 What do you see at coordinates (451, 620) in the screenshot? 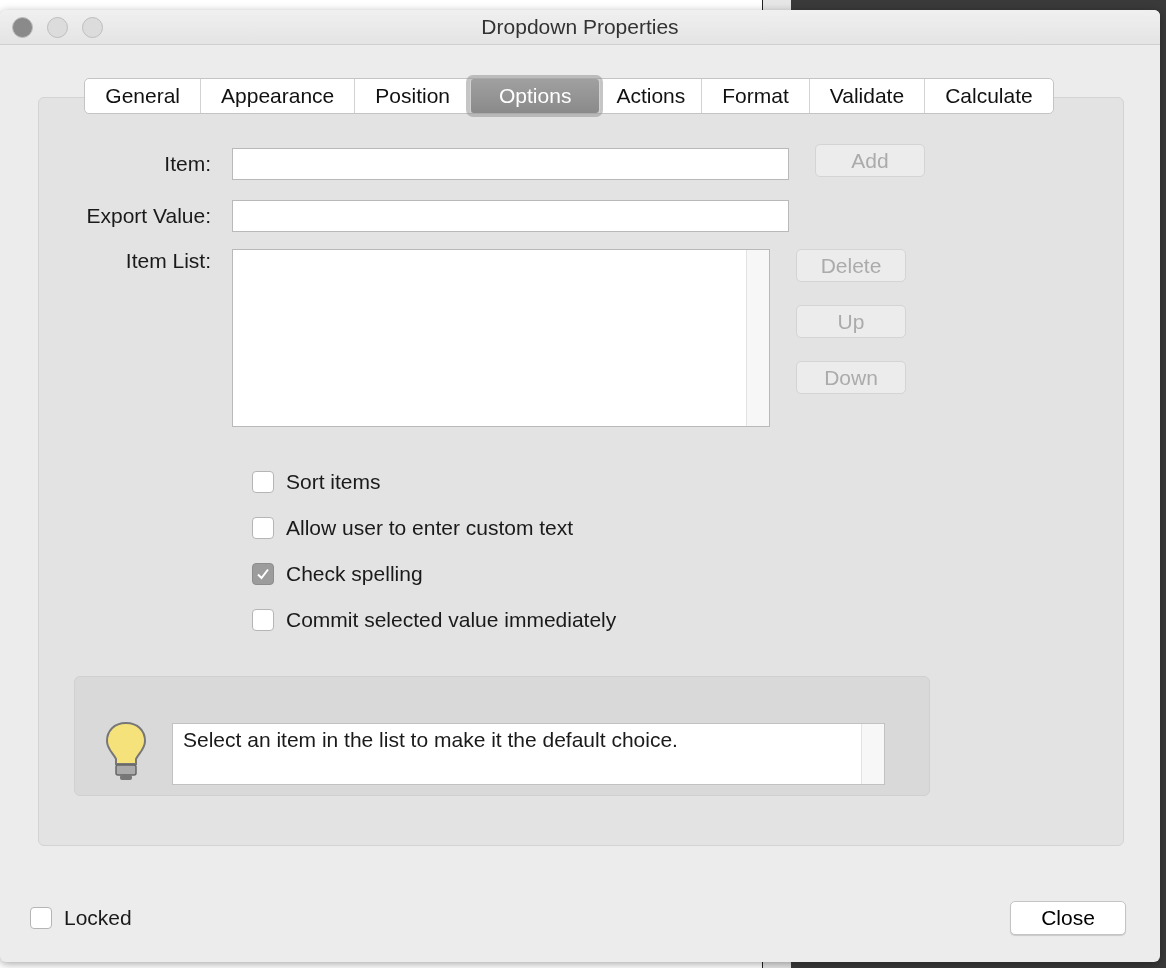
I see `option-label: Commit selected value immediately` at bounding box center [451, 620].